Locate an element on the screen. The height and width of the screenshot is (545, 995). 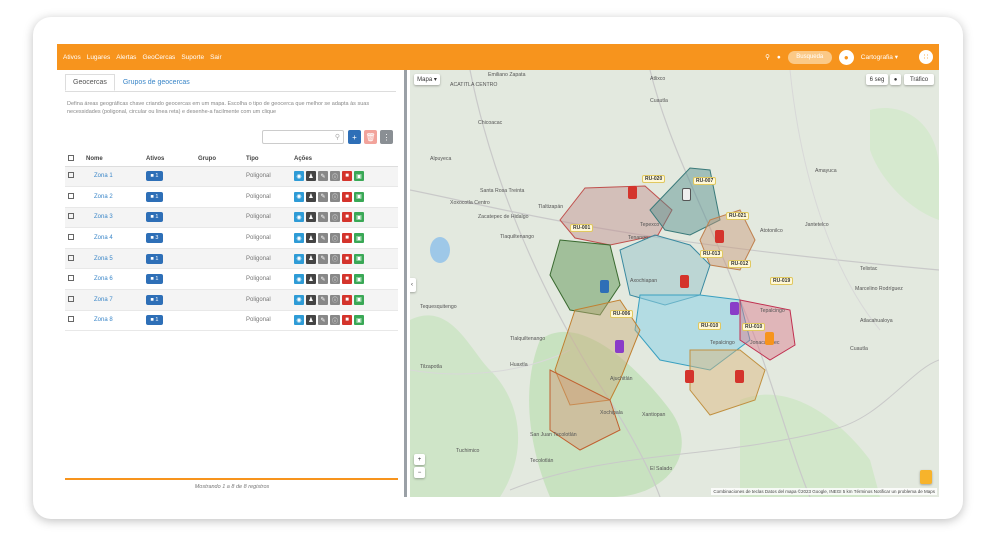
zone-tag-label: RU-007 is located at coordinates (705, 181).